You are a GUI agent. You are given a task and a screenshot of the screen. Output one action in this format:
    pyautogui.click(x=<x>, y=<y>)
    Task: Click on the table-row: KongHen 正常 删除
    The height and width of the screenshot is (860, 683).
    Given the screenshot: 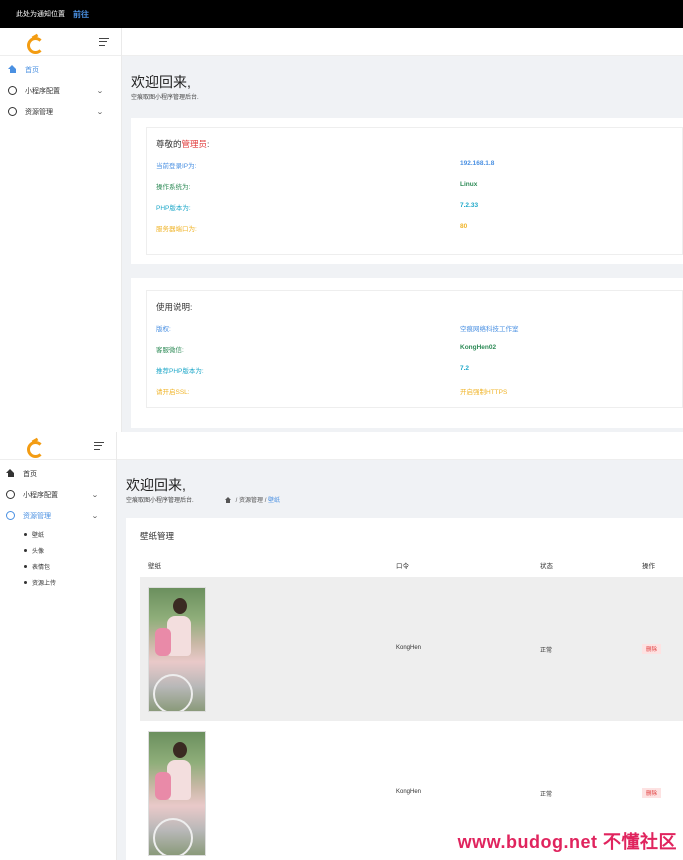 What is the action you would take?
    pyautogui.click(x=411, y=649)
    